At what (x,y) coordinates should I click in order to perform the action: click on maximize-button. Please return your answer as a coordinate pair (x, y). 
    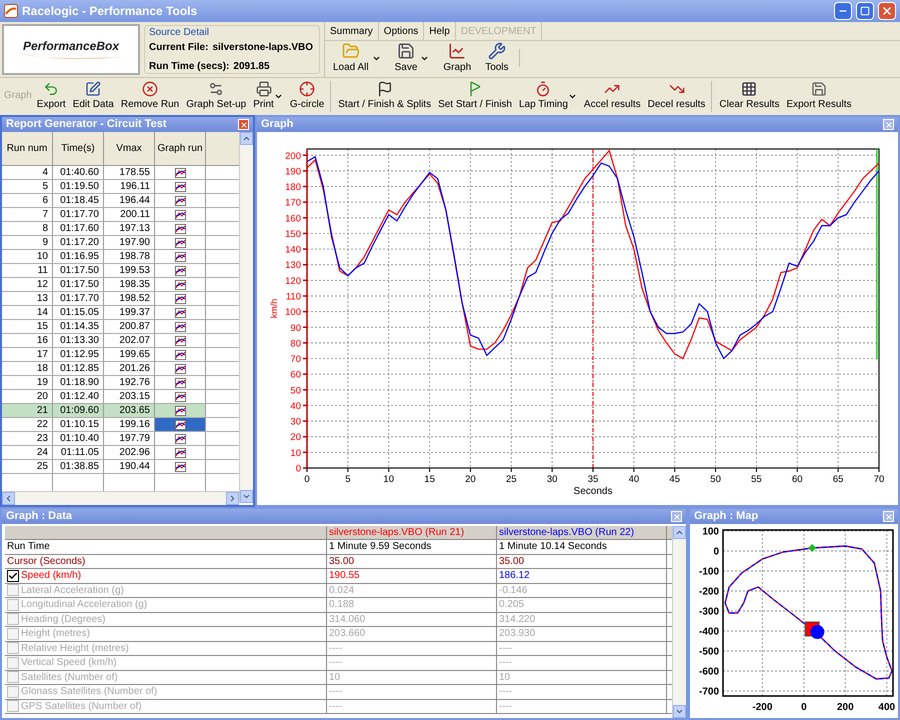
    Looking at the image, I should click on (865, 11).